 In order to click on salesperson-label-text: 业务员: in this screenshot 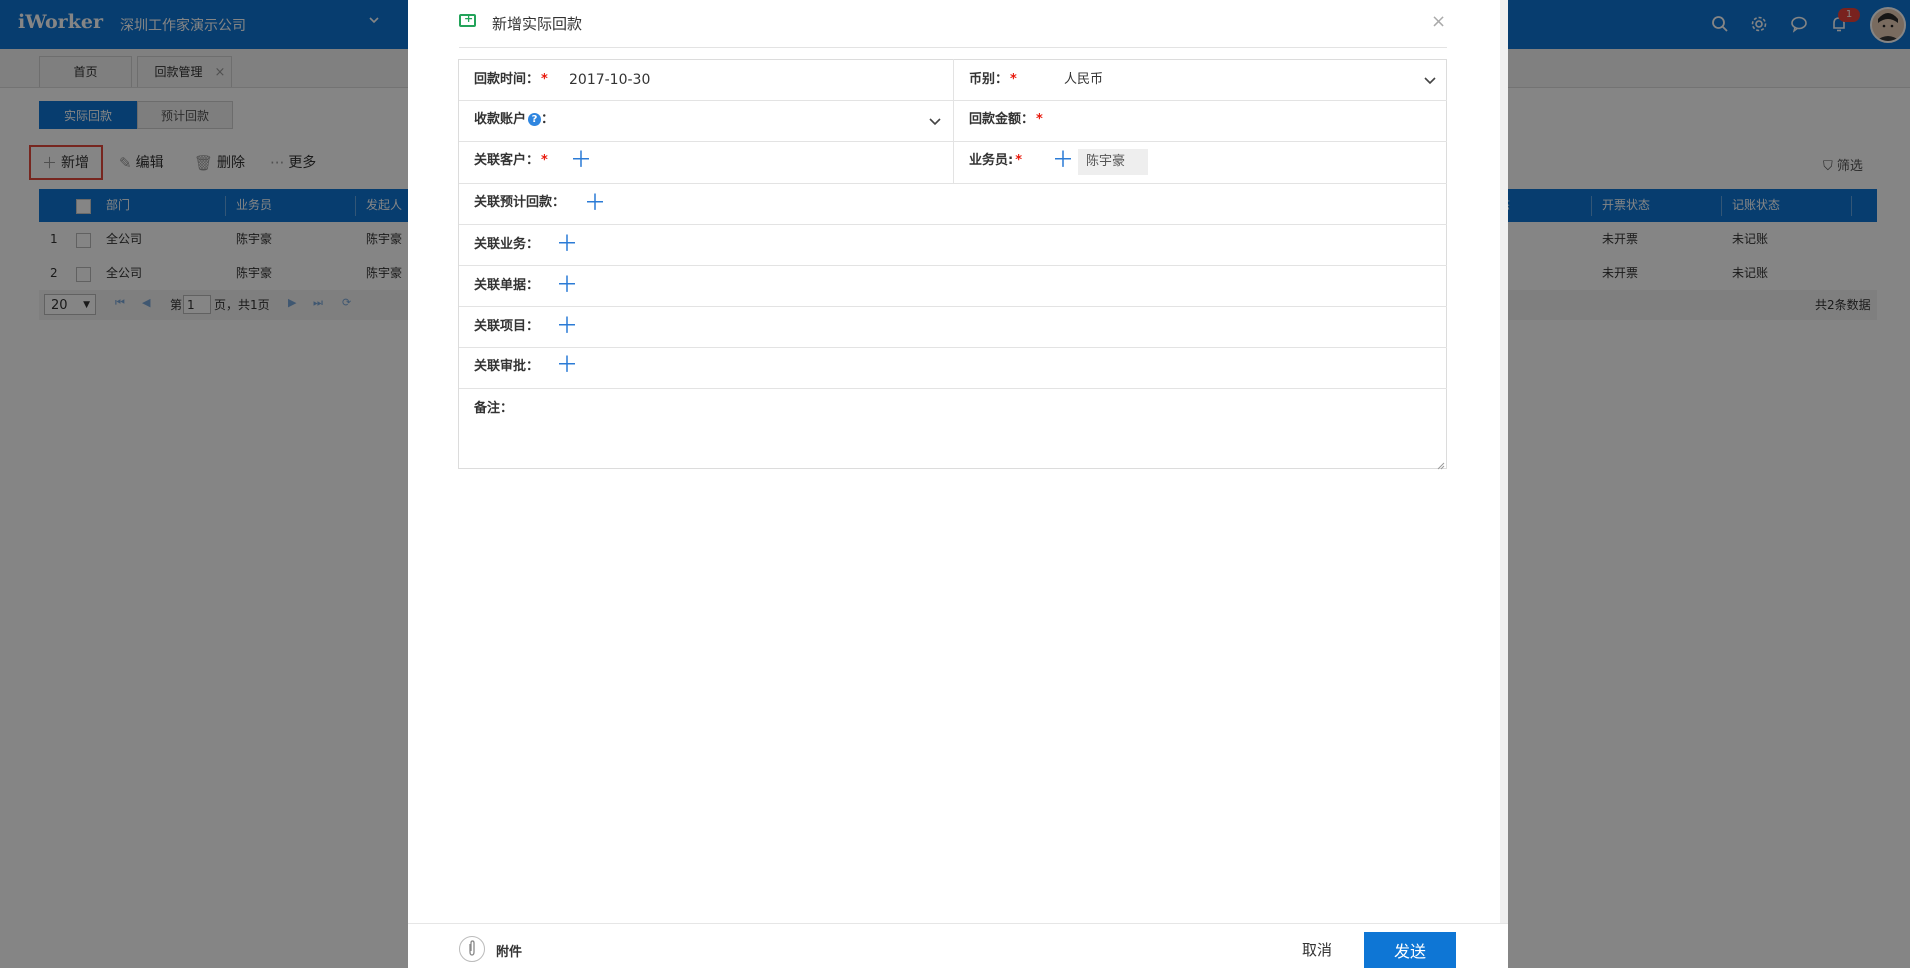, I will do `click(991, 160)`.